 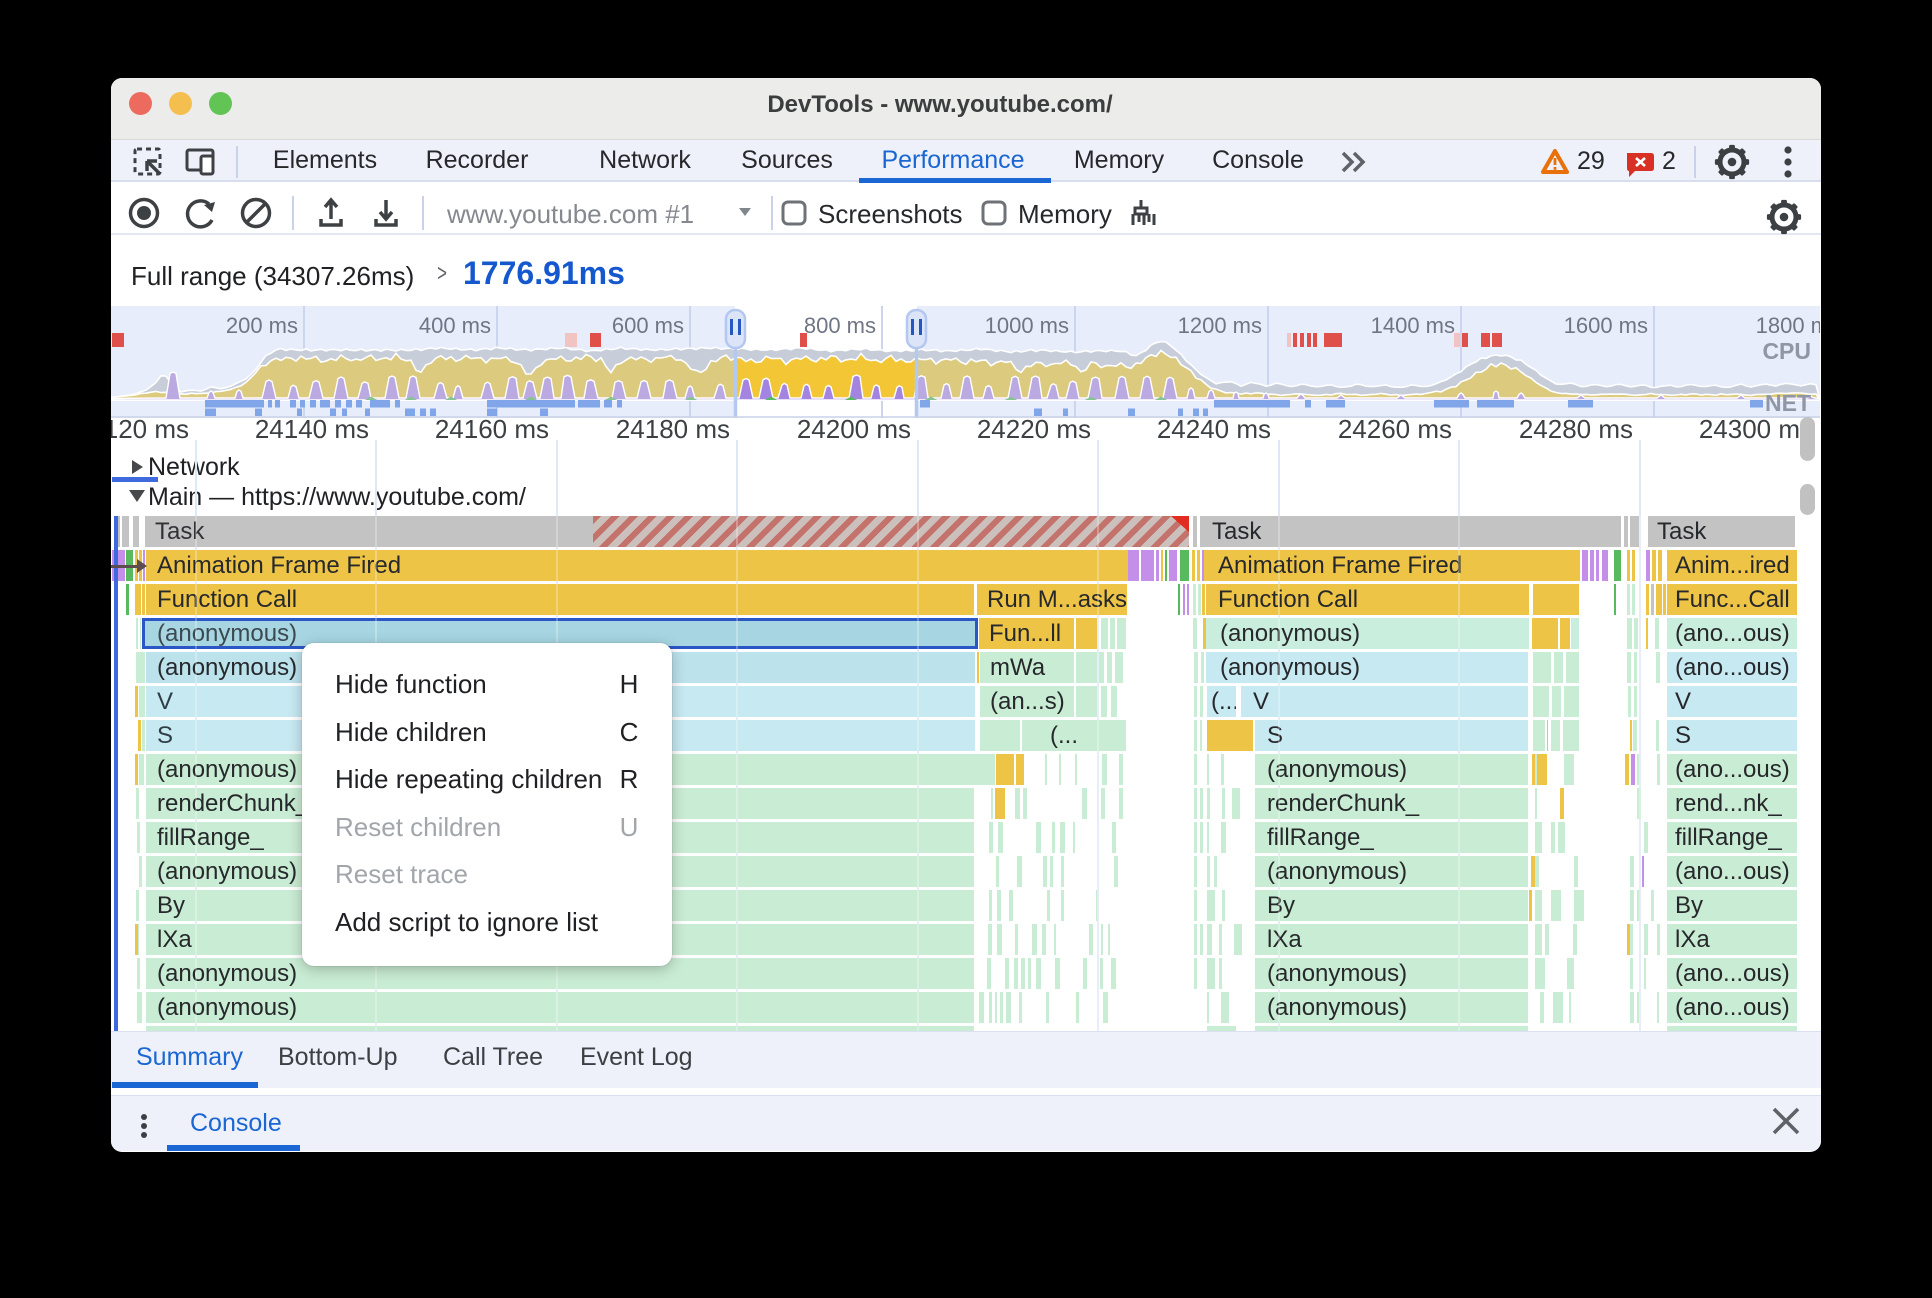 What do you see at coordinates (1788, 403) in the screenshot?
I see `svg-text: NET` at bounding box center [1788, 403].